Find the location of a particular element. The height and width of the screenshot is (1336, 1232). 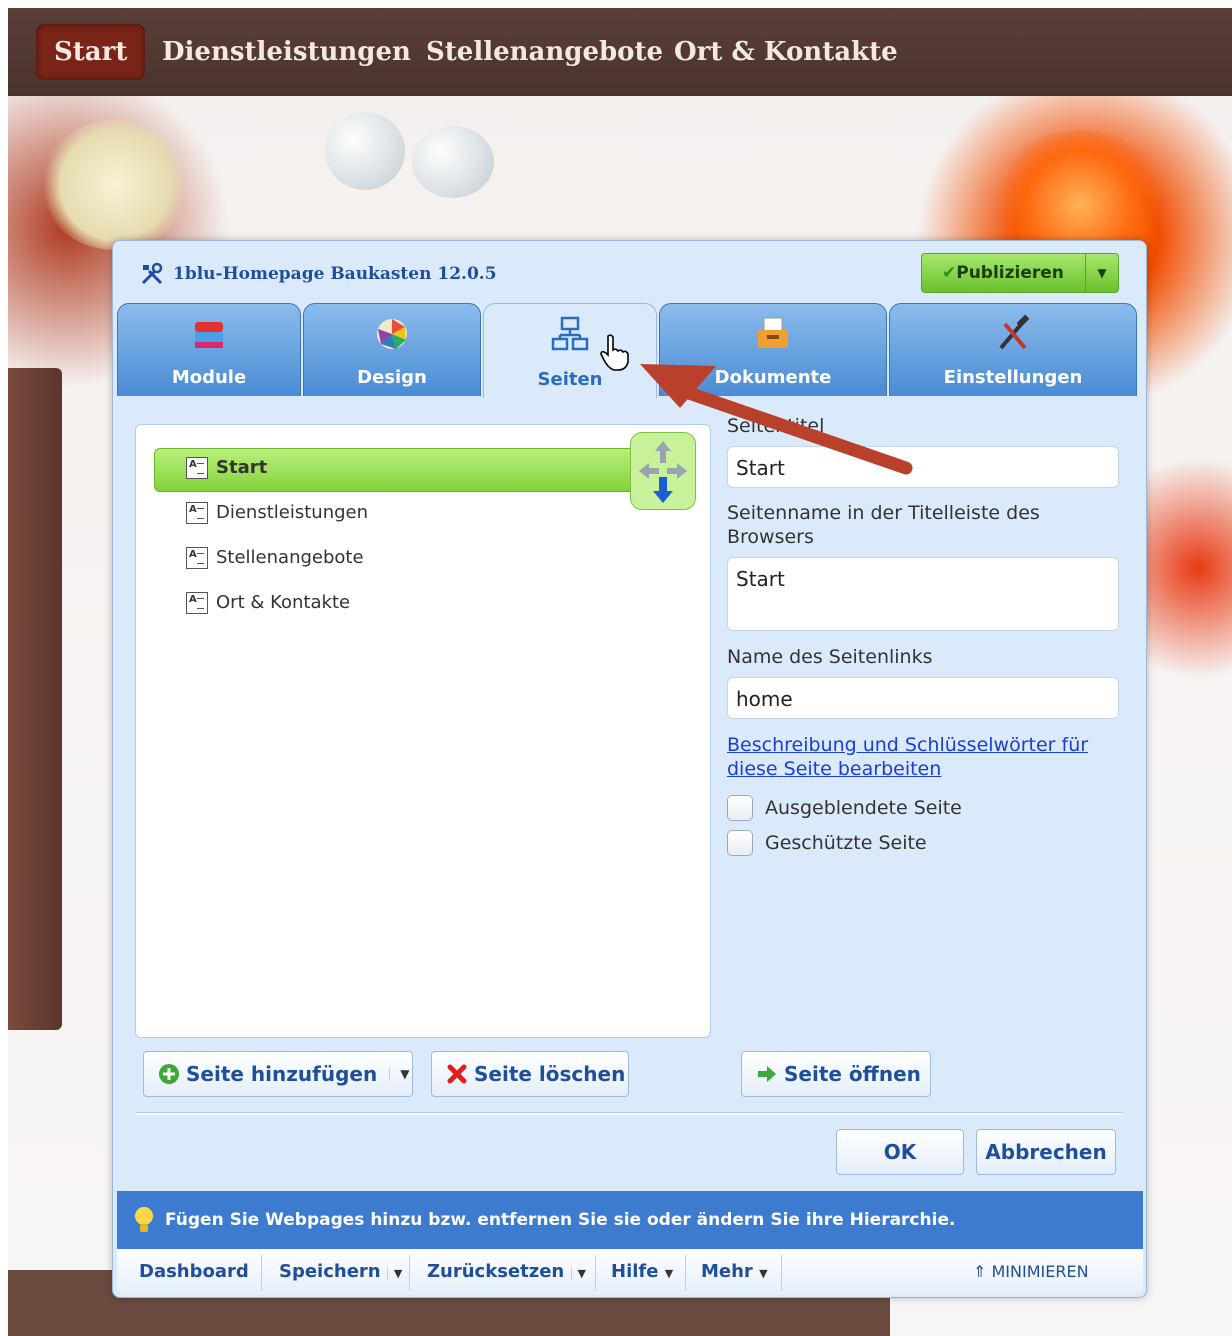

page-item-stellenangebote: Stellenangebote is located at coordinates (275, 558).